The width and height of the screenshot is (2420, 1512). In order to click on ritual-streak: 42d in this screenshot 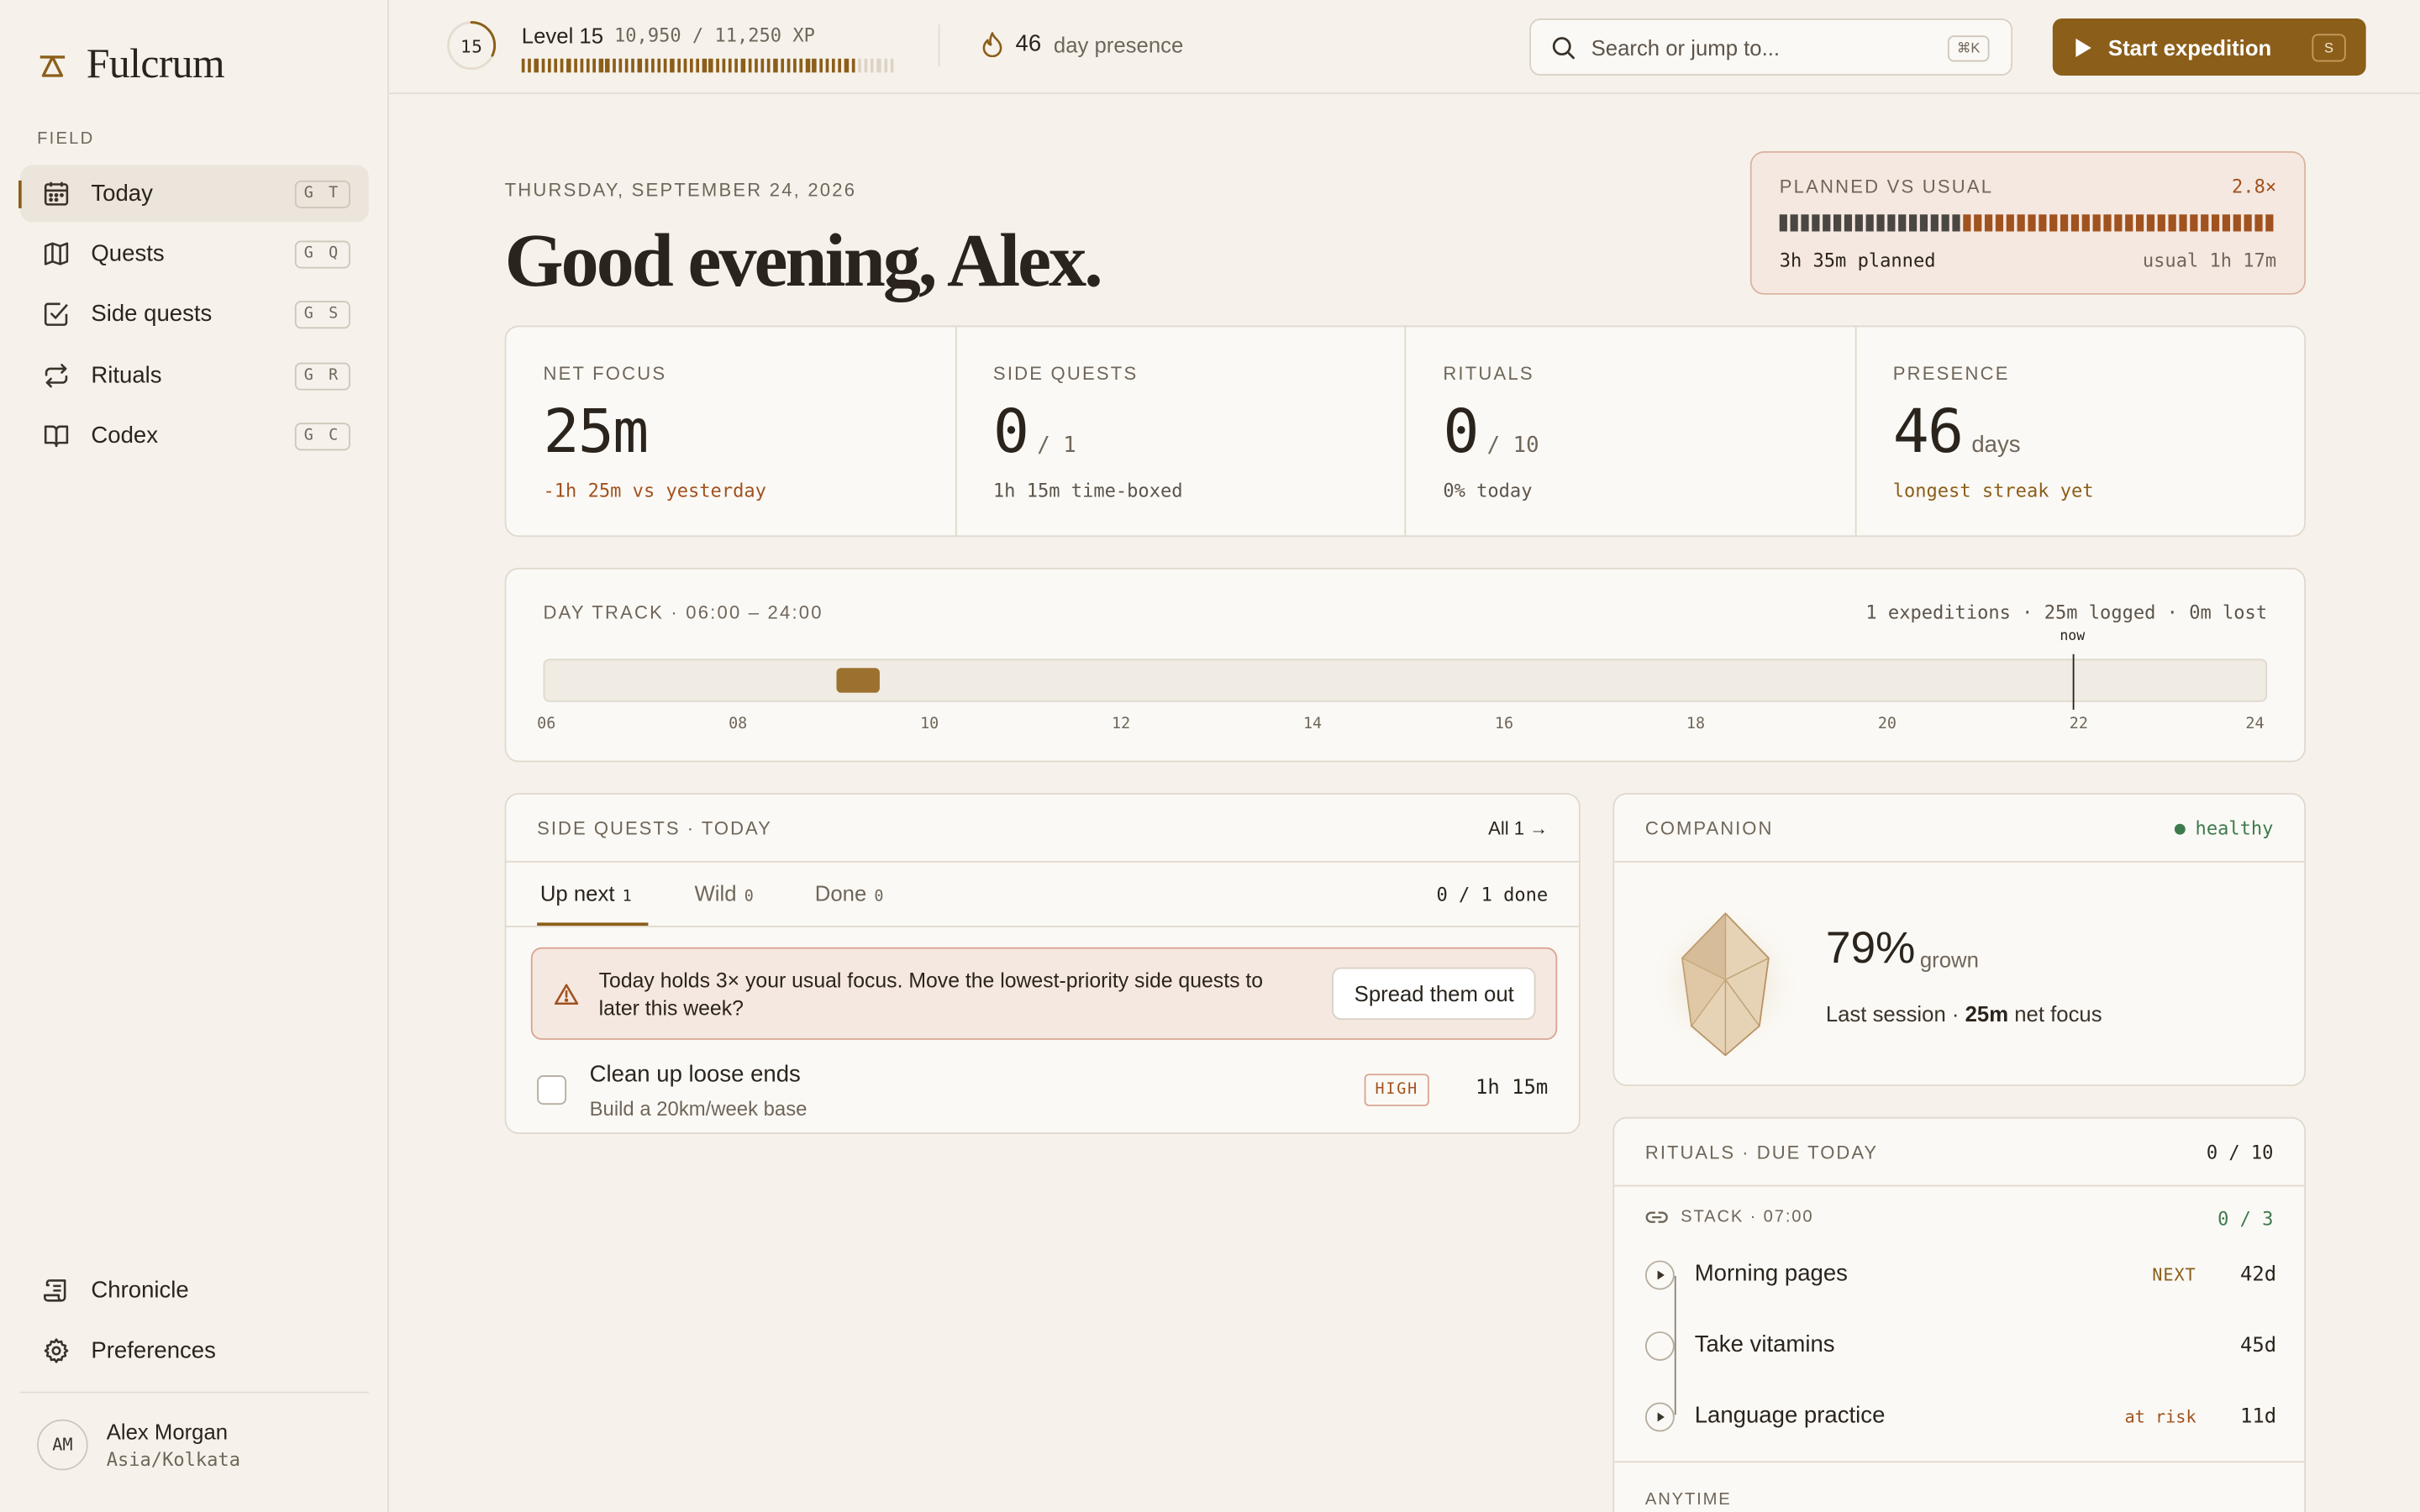, I will do `click(2258, 1275)`.